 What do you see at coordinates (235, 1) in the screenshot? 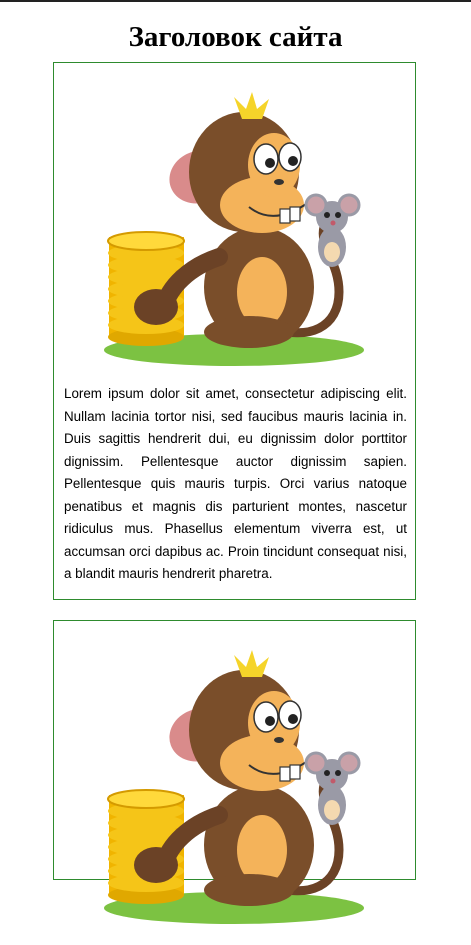
I see `top-border` at bounding box center [235, 1].